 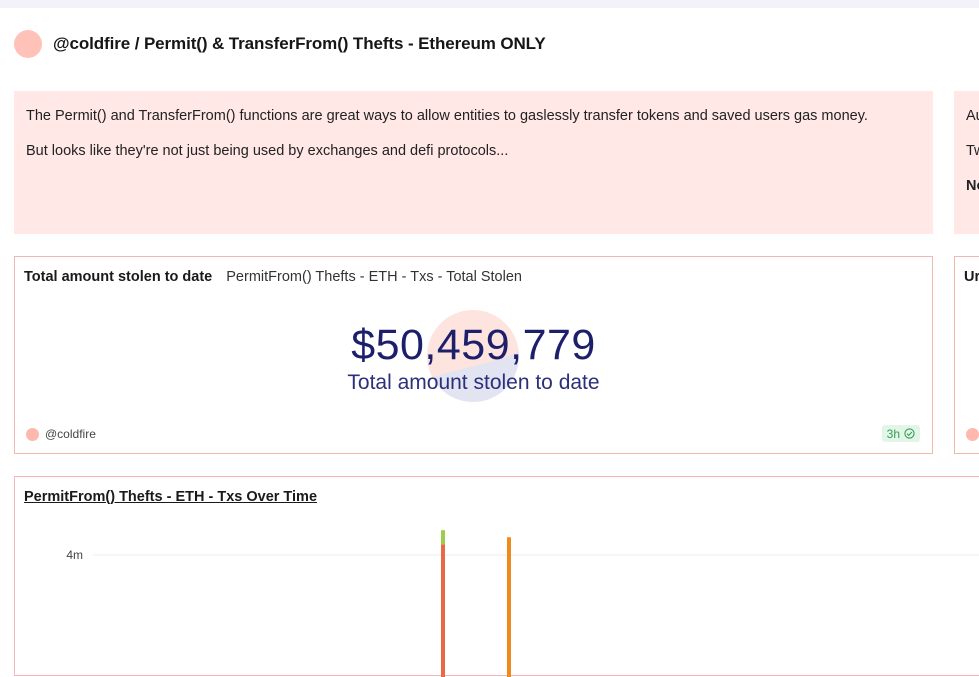 What do you see at coordinates (909, 433) in the screenshot?
I see `check-circle-icon` at bounding box center [909, 433].